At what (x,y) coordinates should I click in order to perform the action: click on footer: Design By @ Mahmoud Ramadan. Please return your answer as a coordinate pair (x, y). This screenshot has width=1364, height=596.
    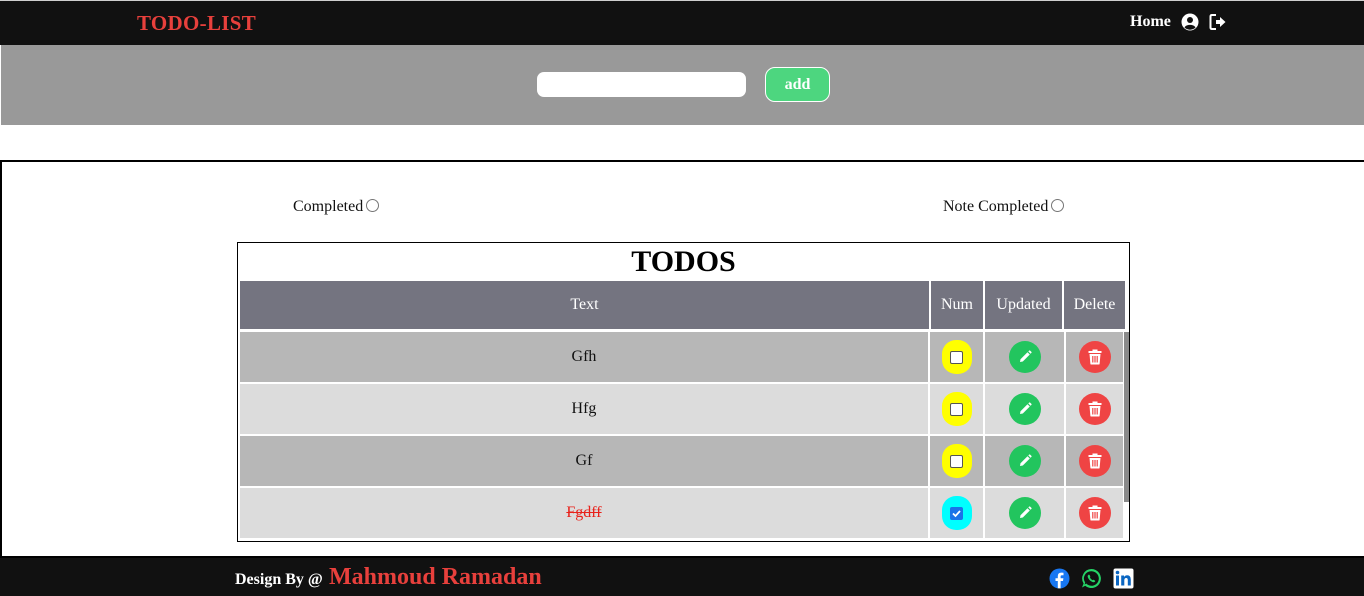
    Looking at the image, I should click on (682, 577).